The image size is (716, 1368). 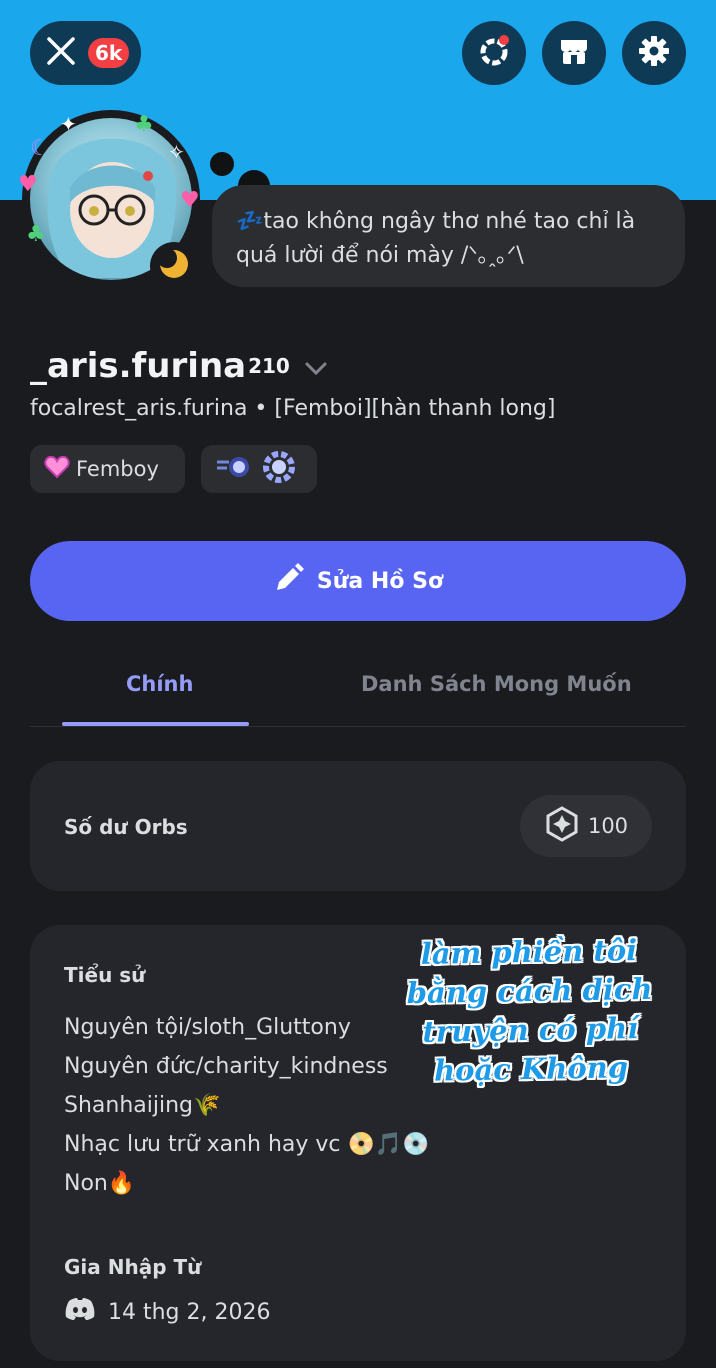 I want to click on bio-line: Nguyên tội/sloth_Gluttony, so click(x=207, y=1027).